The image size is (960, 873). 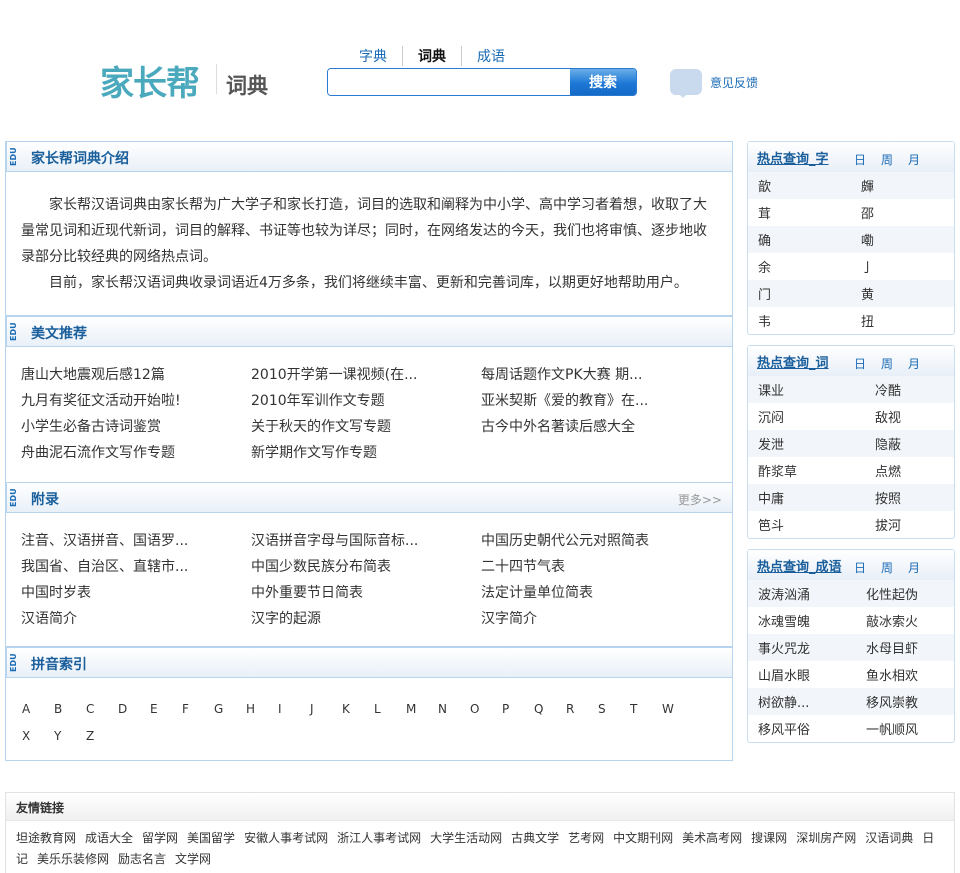 What do you see at coordinates (550, 709) in the screenshot?
I see `pinyin-letter-link: Q` at bounding box center [550, 709].